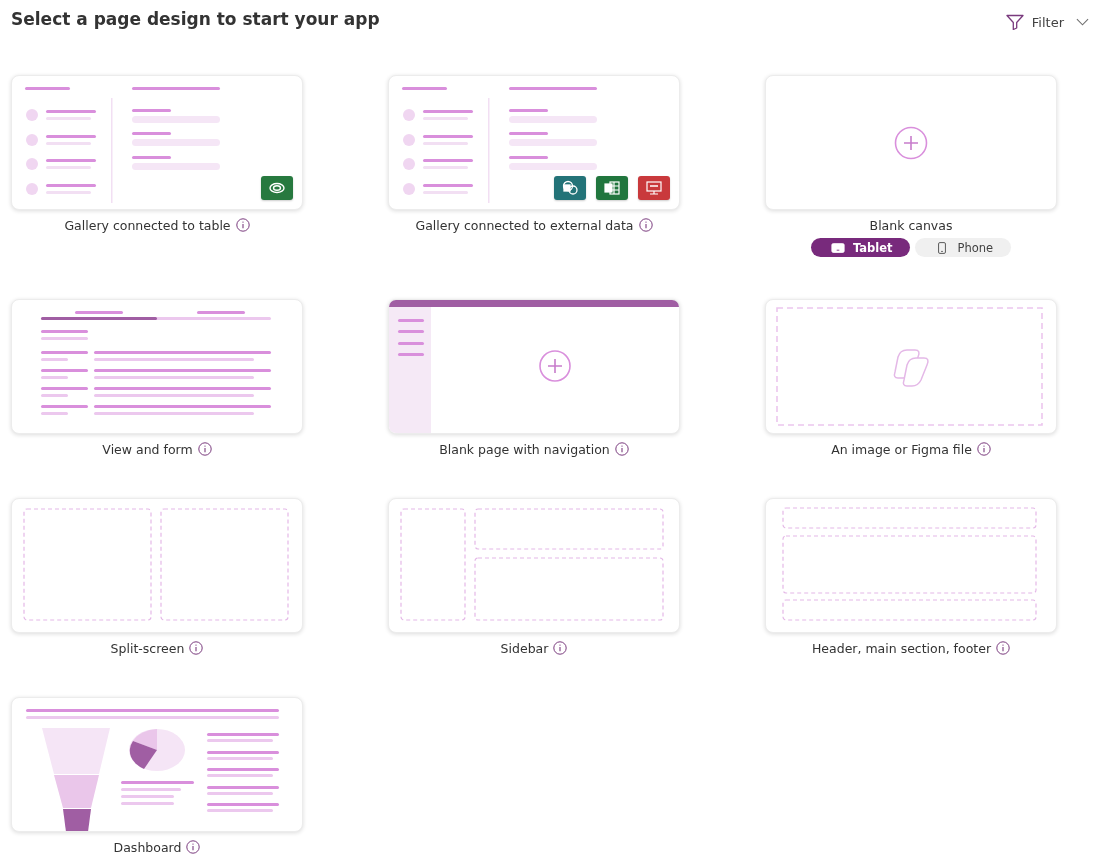  What do you see at coordinates (147, 449) in the screenshot?
I see `template-name: View and form` at bounding box center [147, 449].